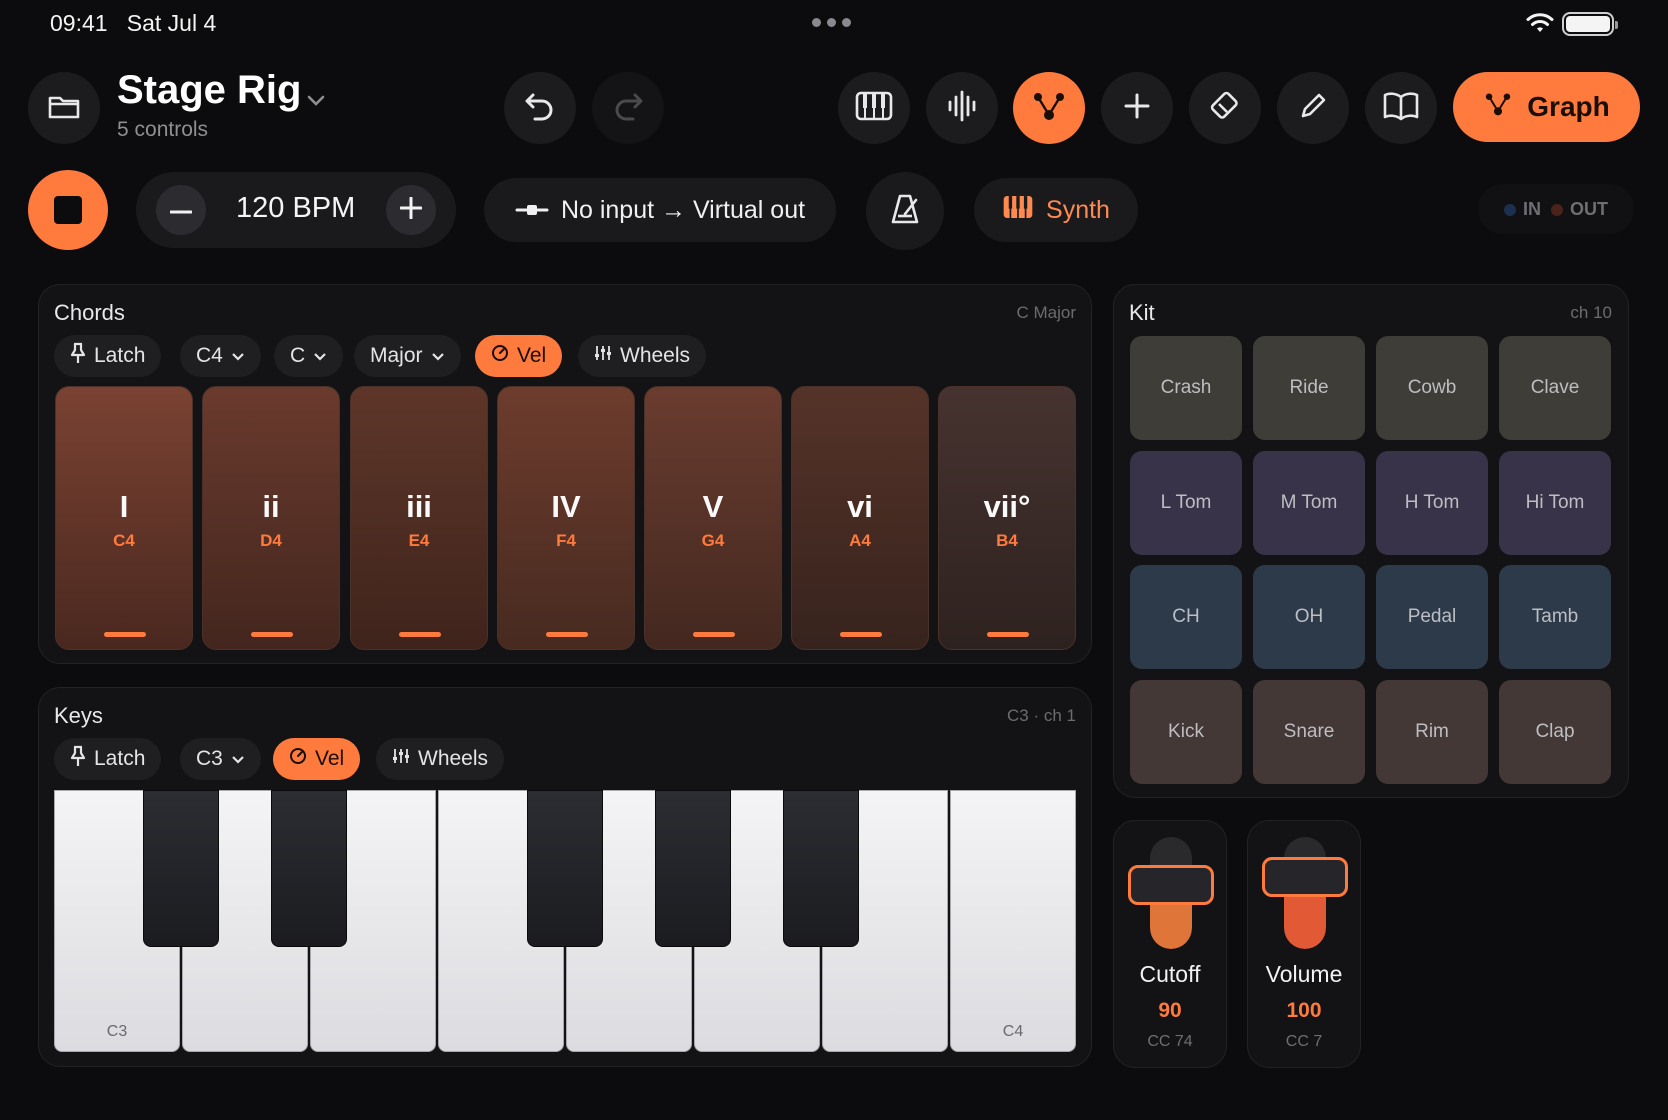 The image size is (1668, 1120). I want to click on chords-key: C Major, so click(1046, 312).